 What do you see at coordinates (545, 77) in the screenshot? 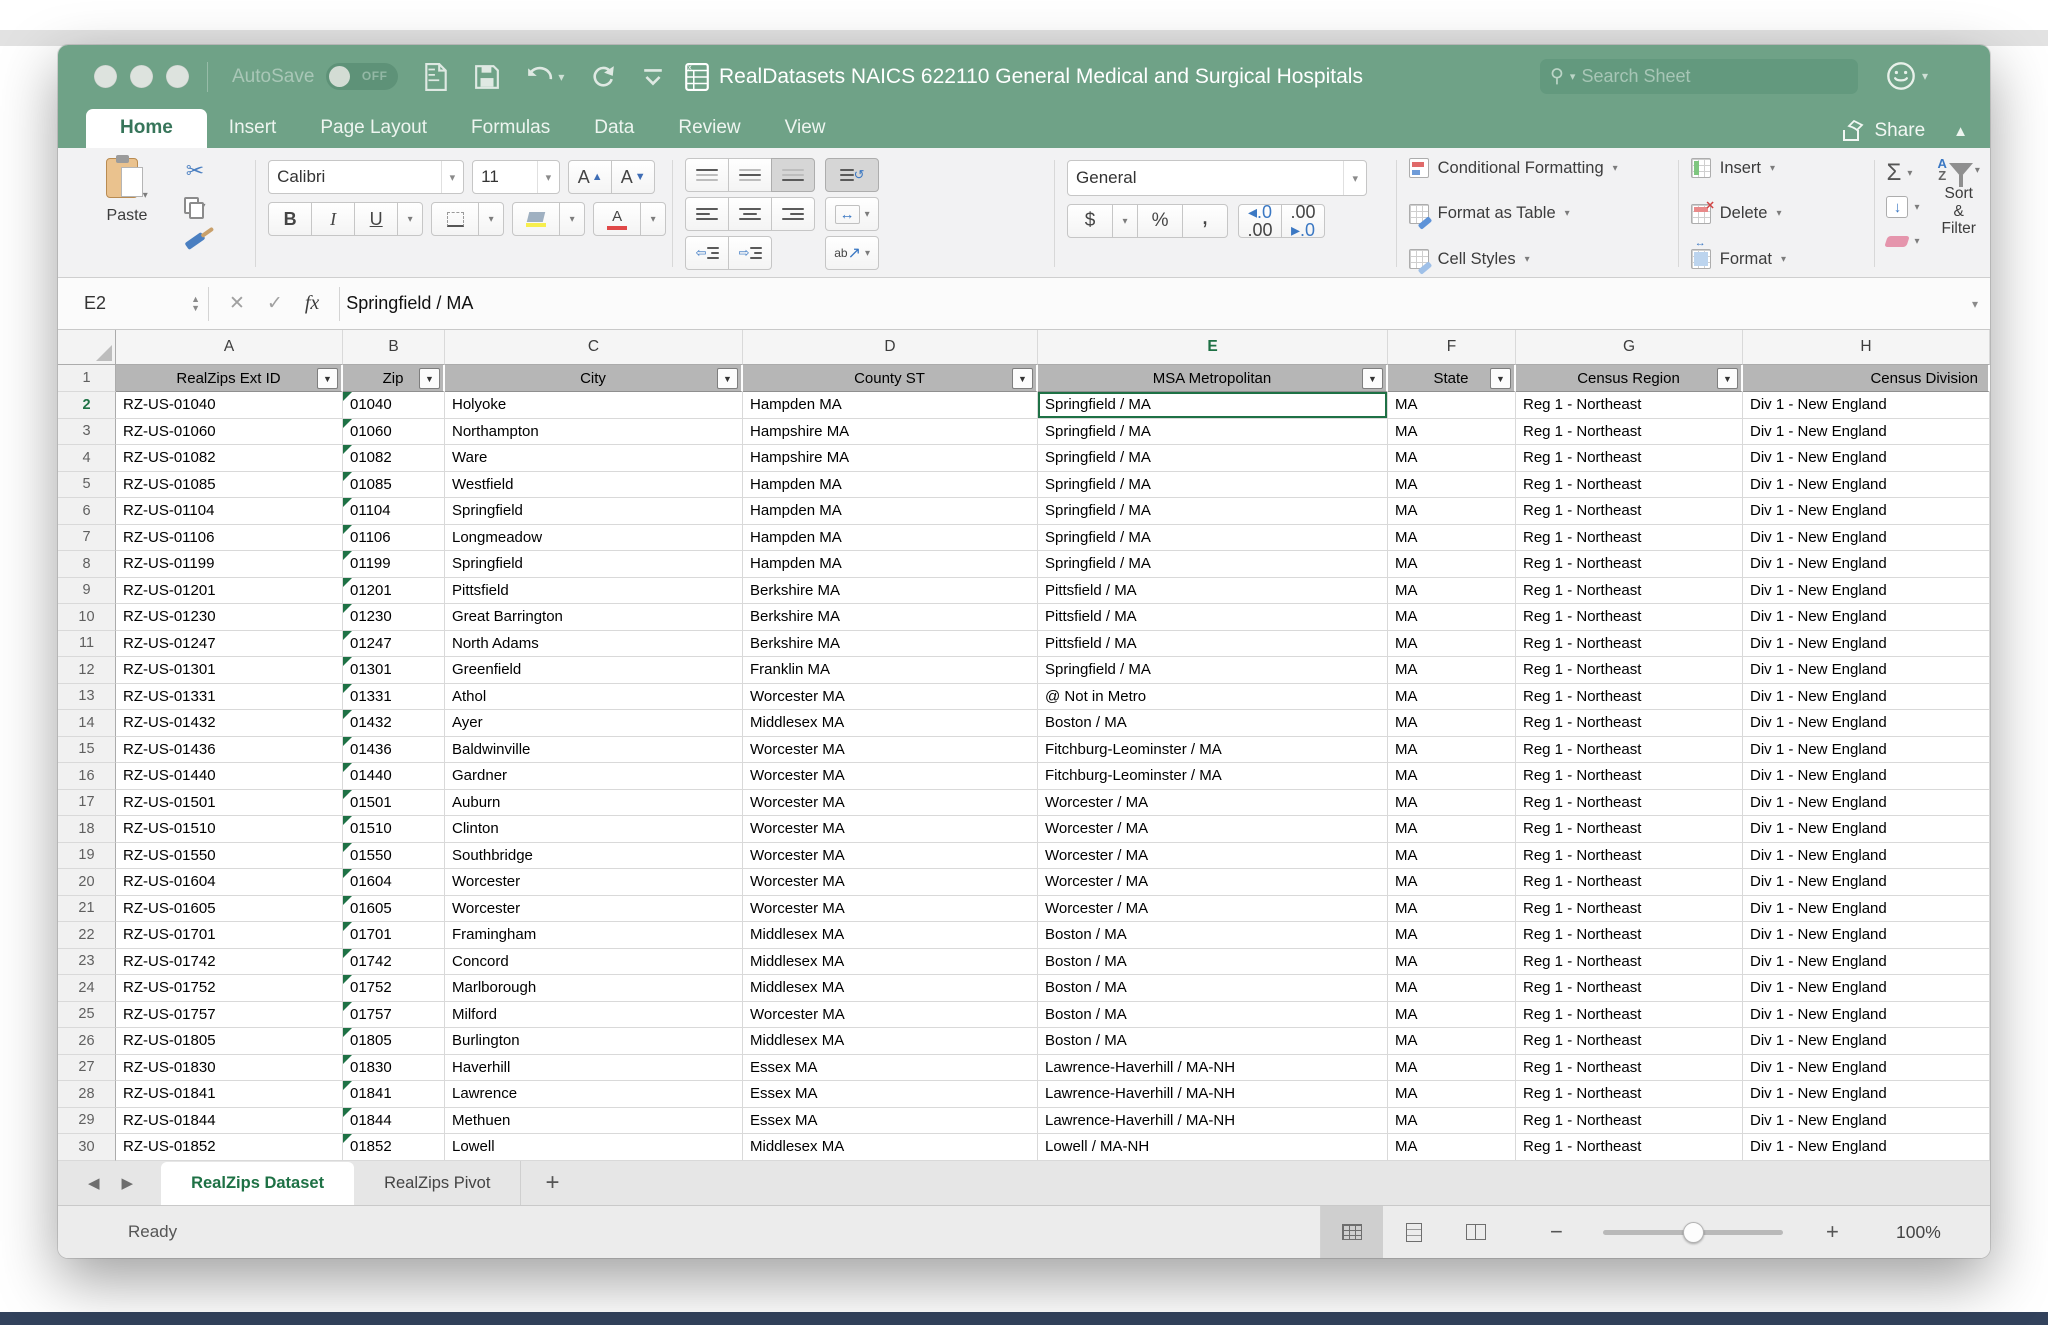
I see `undo-button: ▾` at bounding box center [545, 77].